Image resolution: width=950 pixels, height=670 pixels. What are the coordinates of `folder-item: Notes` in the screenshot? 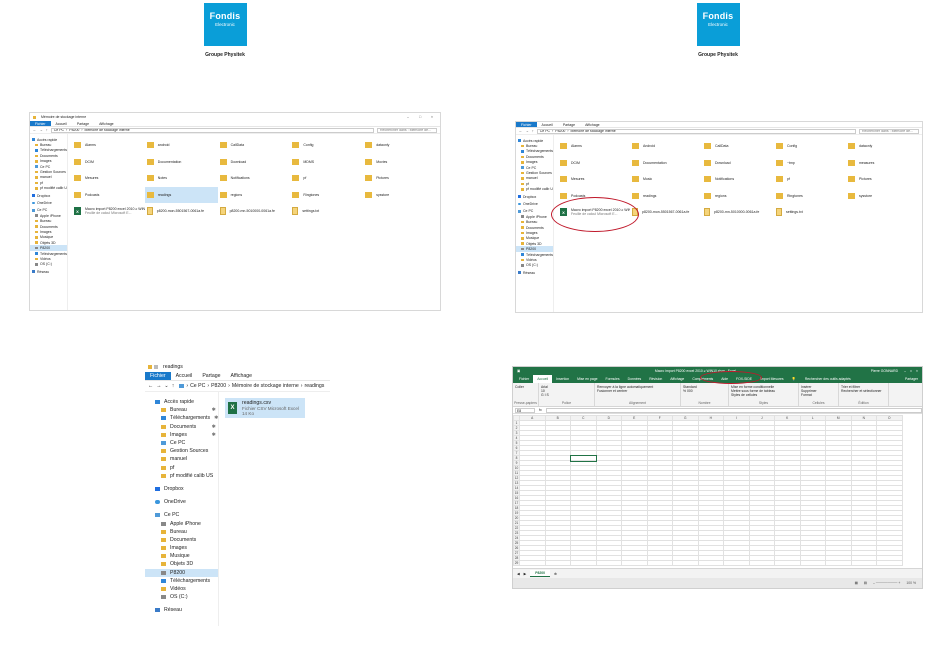 It's located at (181, 178).